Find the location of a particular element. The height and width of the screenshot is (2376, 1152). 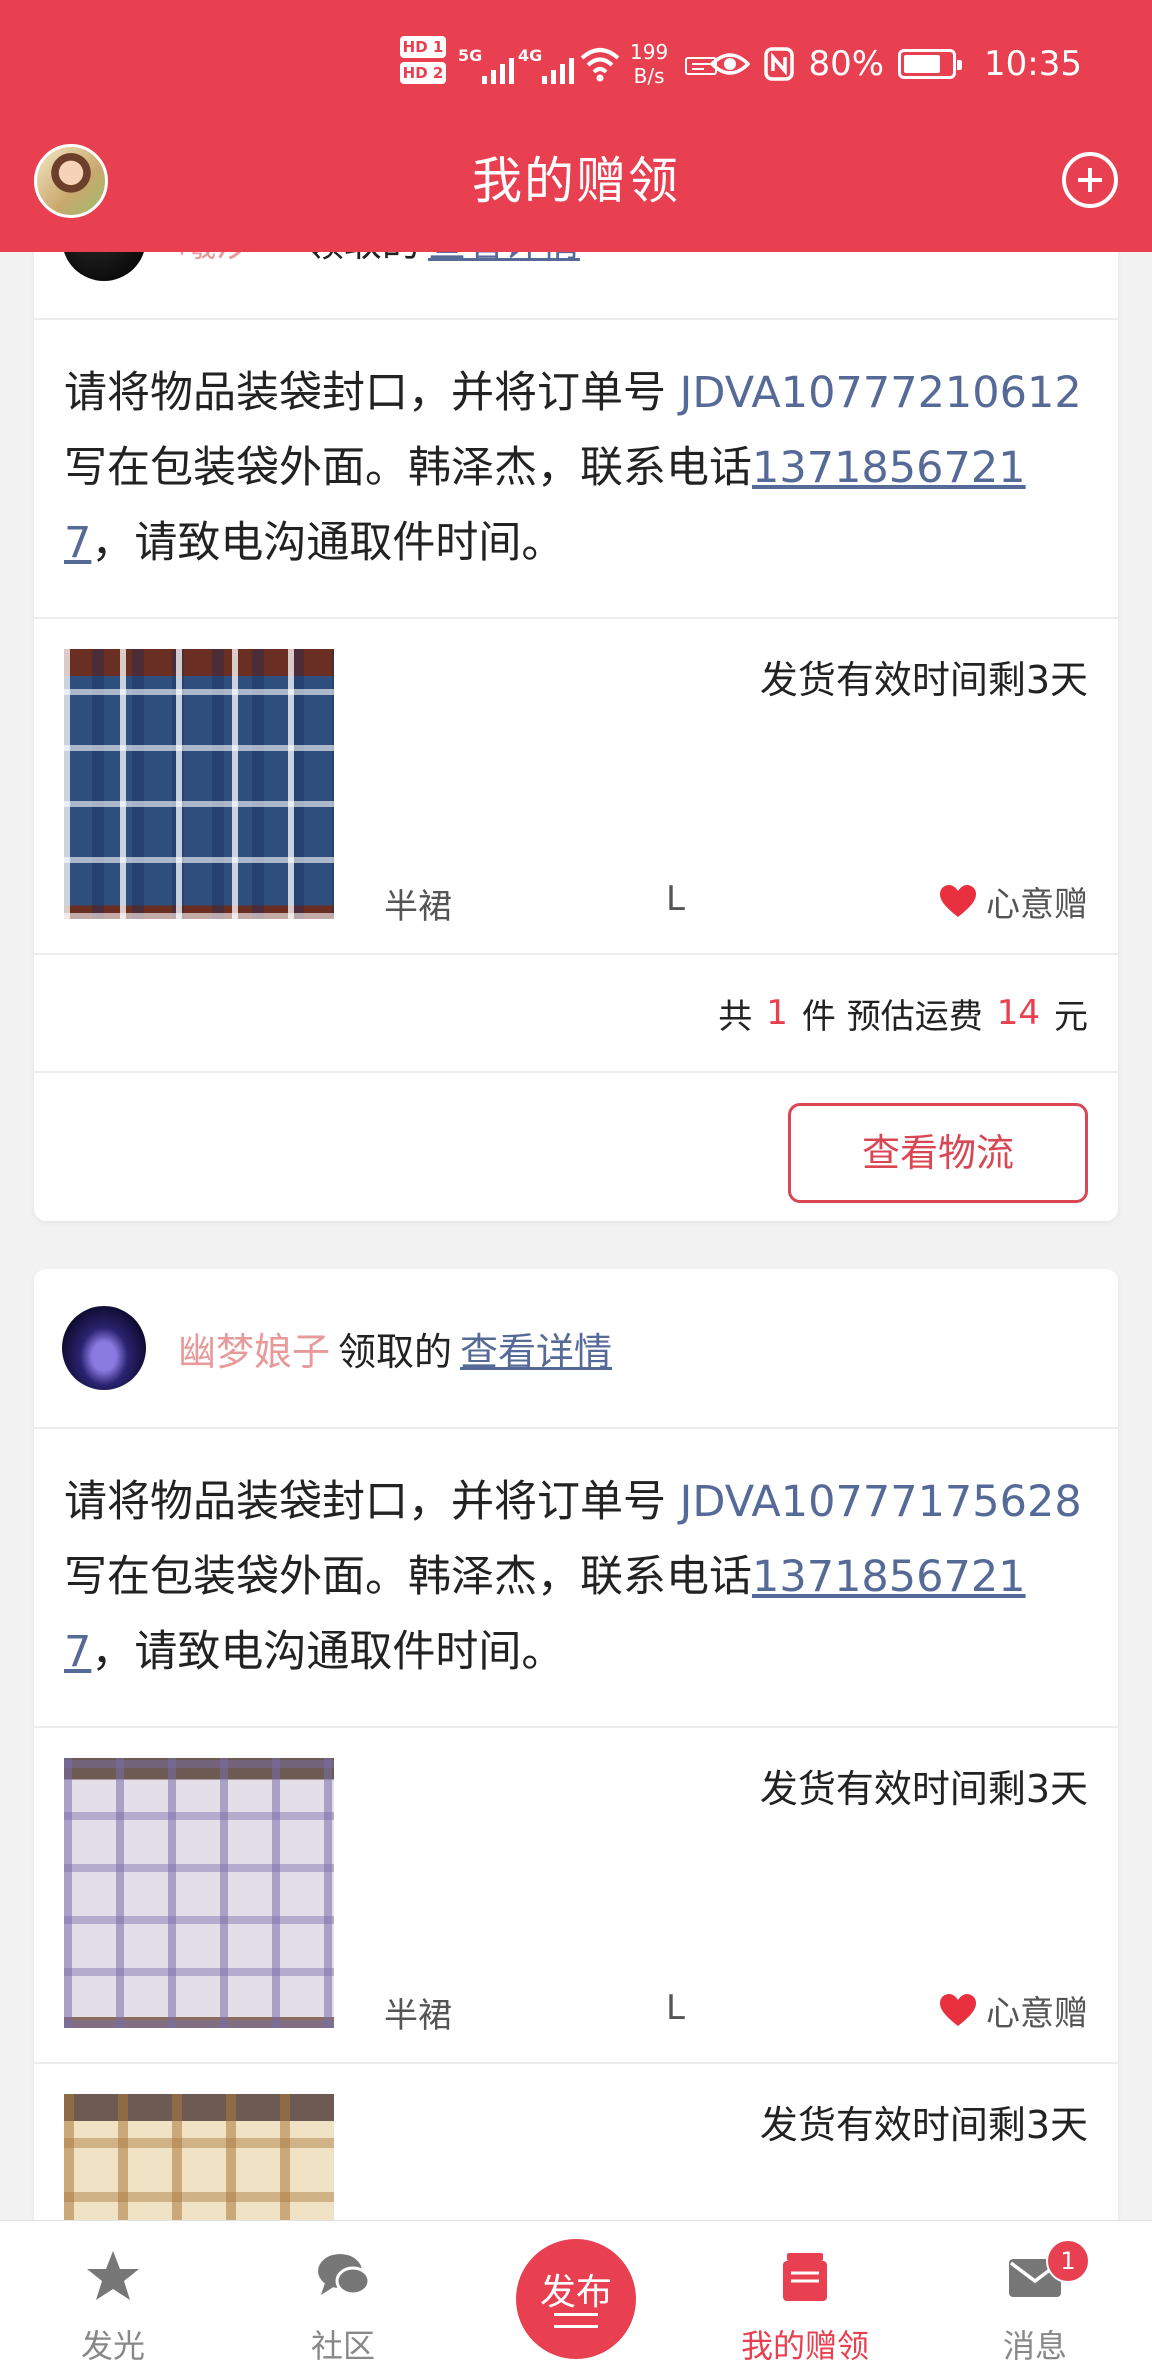

wifi-icon is located at coordinates (600, 65).